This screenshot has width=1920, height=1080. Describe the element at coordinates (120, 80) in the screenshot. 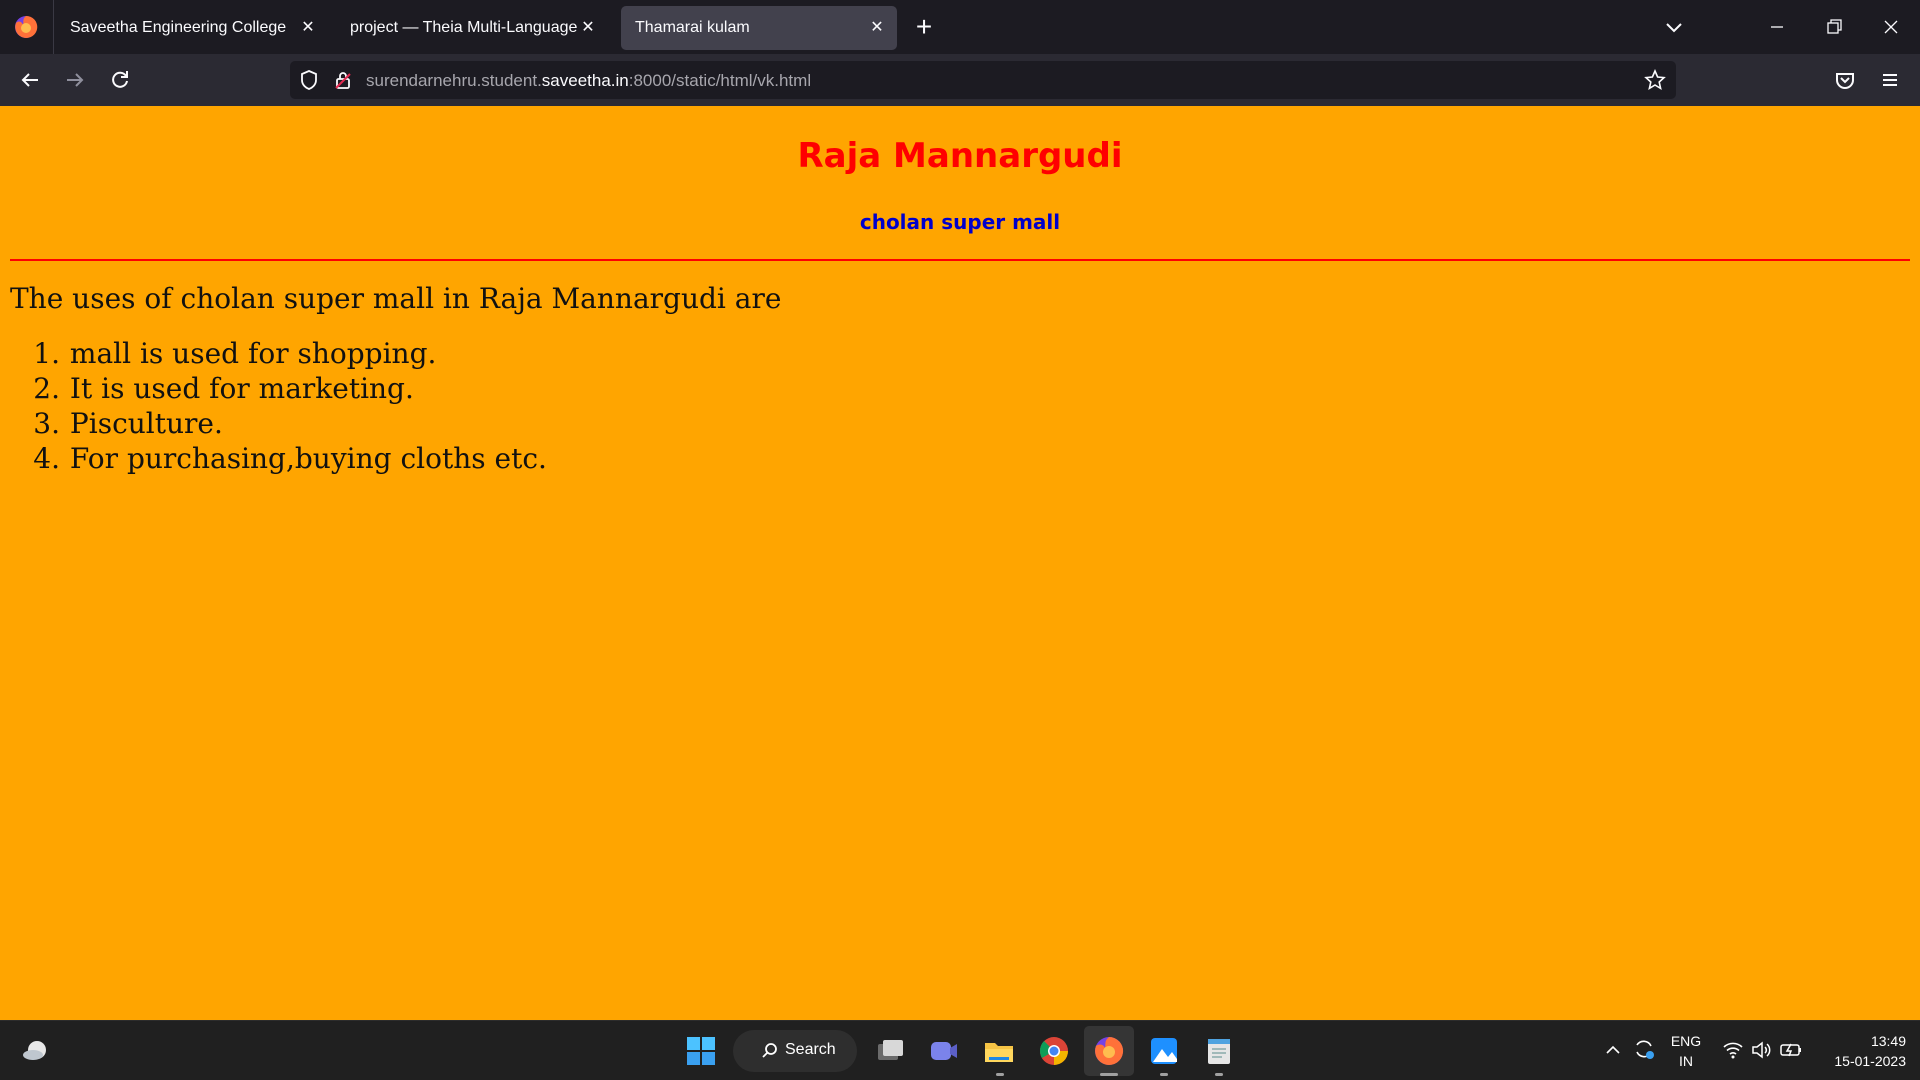

I see `reload-icon` at that location.